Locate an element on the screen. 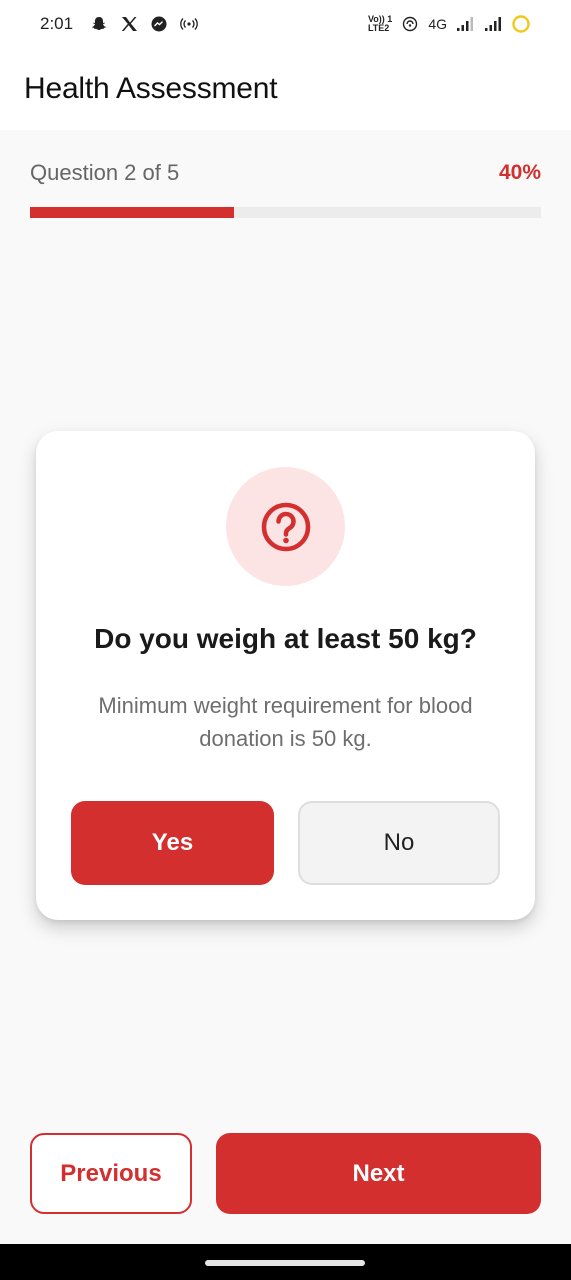 The height and width of the screenshot is (1280, 571). system-nav-bar is located at coordinates (285, 1262).